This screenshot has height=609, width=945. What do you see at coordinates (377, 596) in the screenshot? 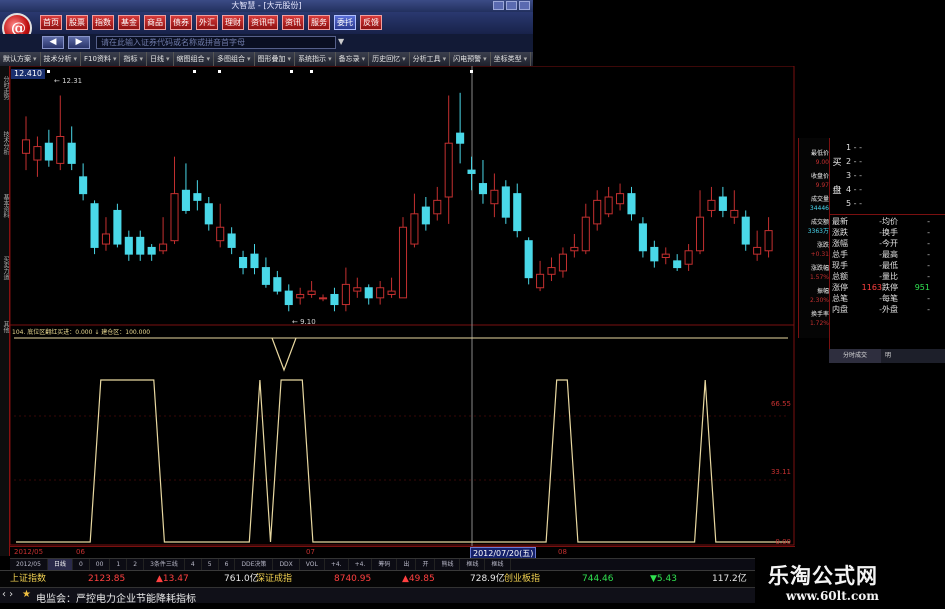
I see `news-ticker: ‹ › ★ 电监会：严控电力企业节能降耗指标` at bounding box center [377, 596].